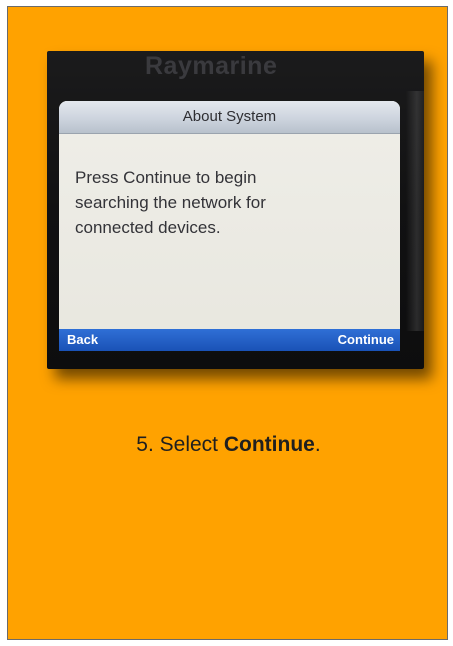  Describe the element at coordinates (180, 444) in the screenshot. I see `step-caption-text: 5. Select` at that location.